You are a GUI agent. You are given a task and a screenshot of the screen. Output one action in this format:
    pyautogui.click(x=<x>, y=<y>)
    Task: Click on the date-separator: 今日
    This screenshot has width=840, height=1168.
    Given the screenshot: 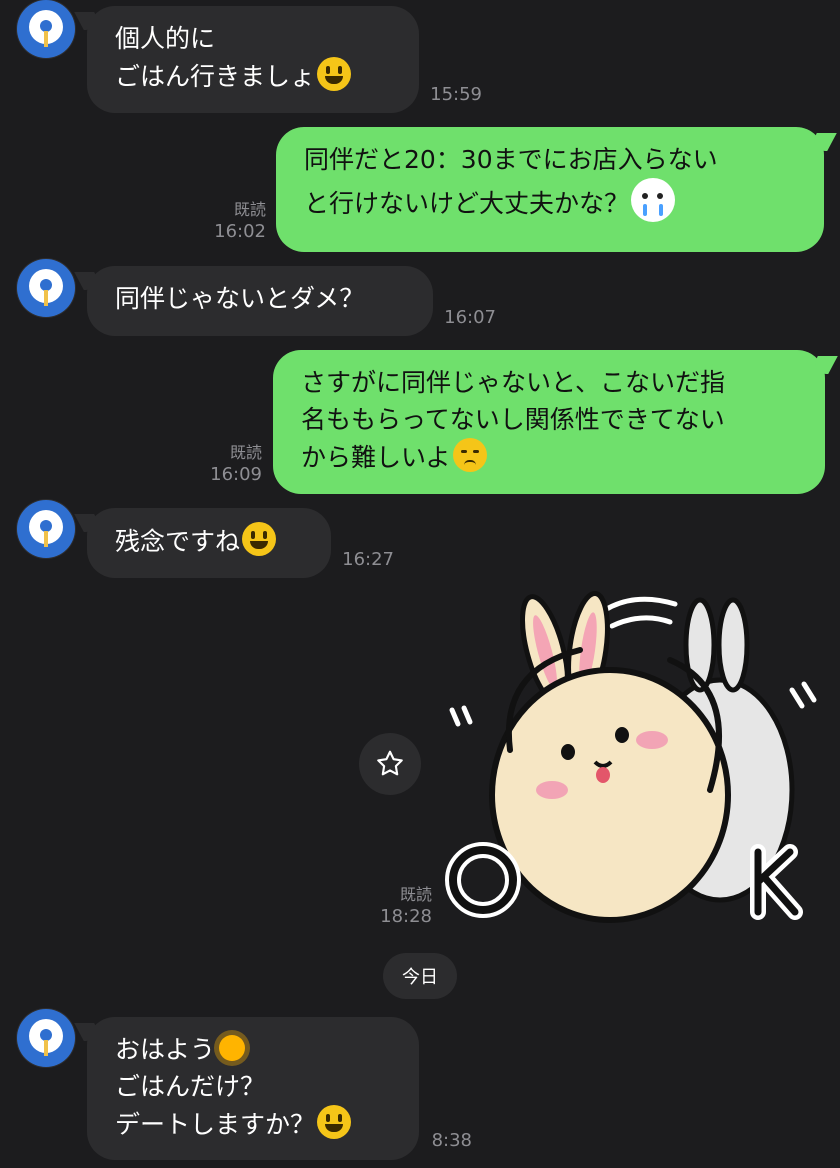 What is the action you would take?
    pyautogui.click(x=420, y=976)
    